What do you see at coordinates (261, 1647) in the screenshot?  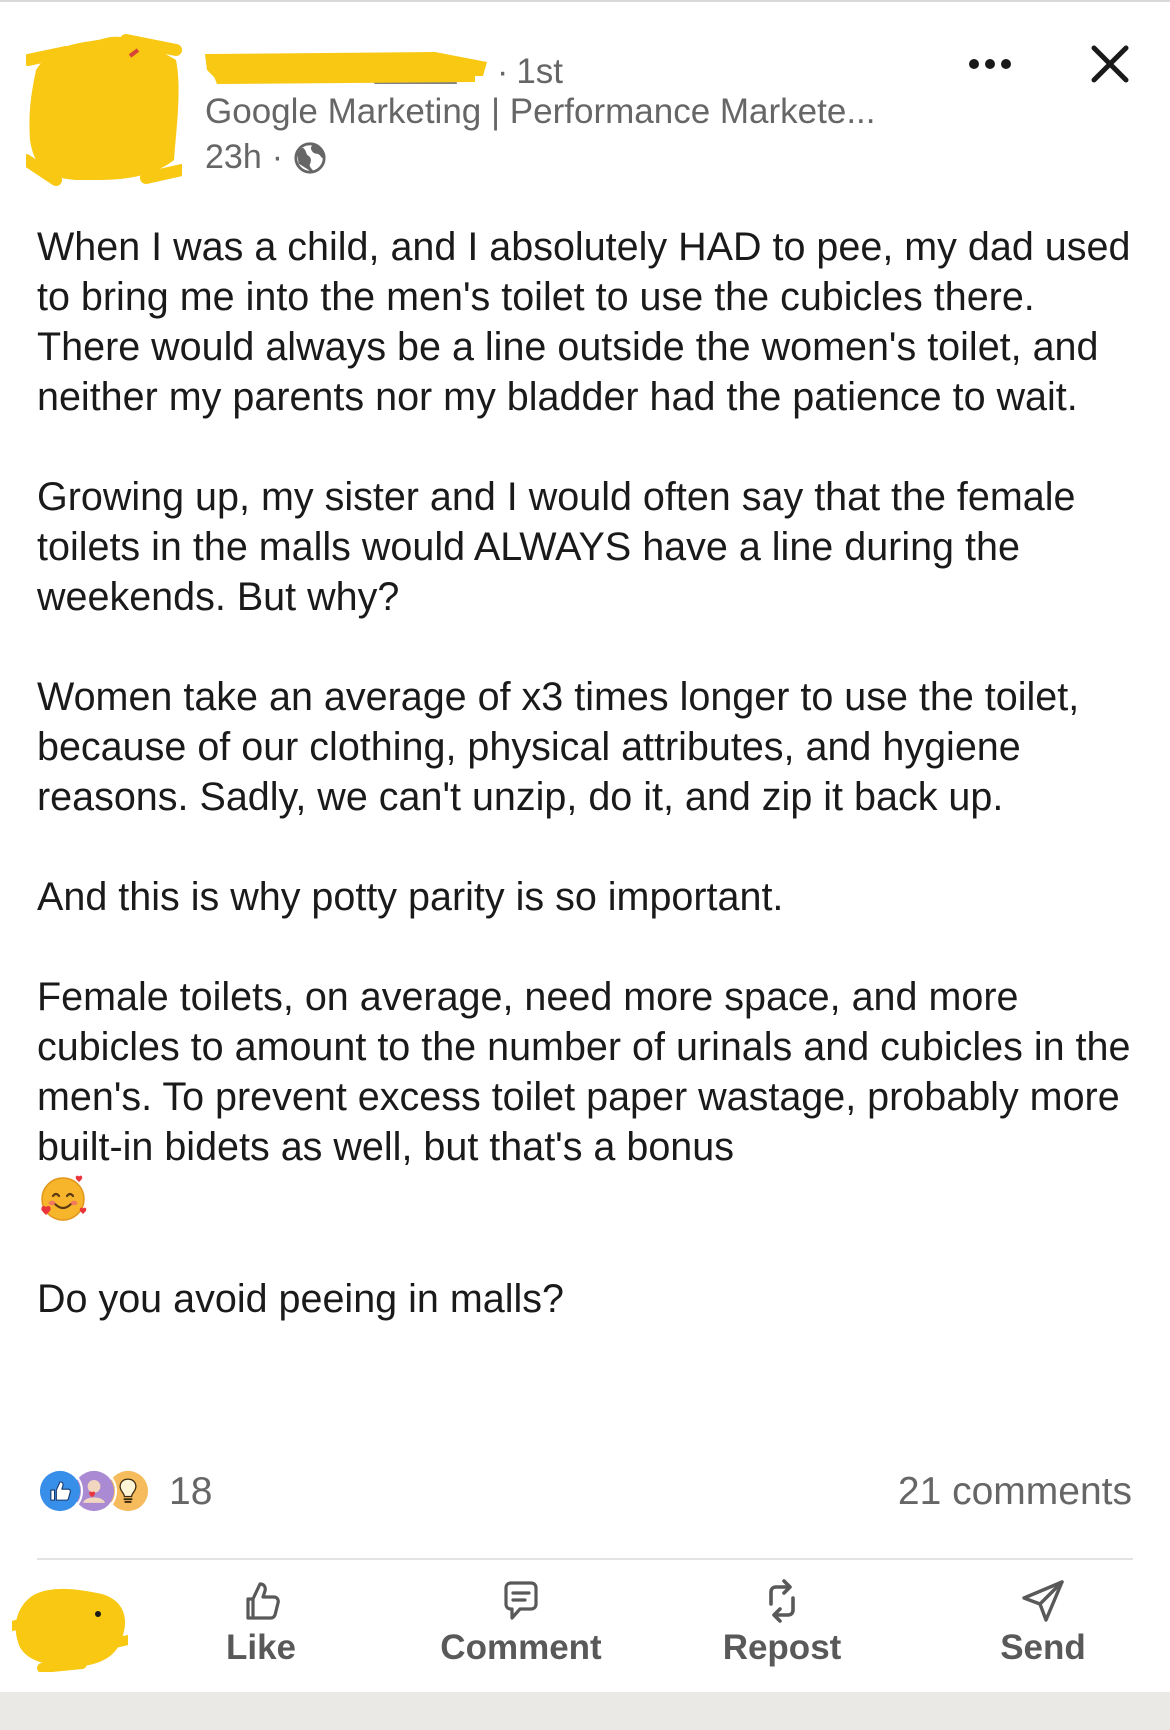 I see `like-label: Like` at bounding box center [261, 1647].